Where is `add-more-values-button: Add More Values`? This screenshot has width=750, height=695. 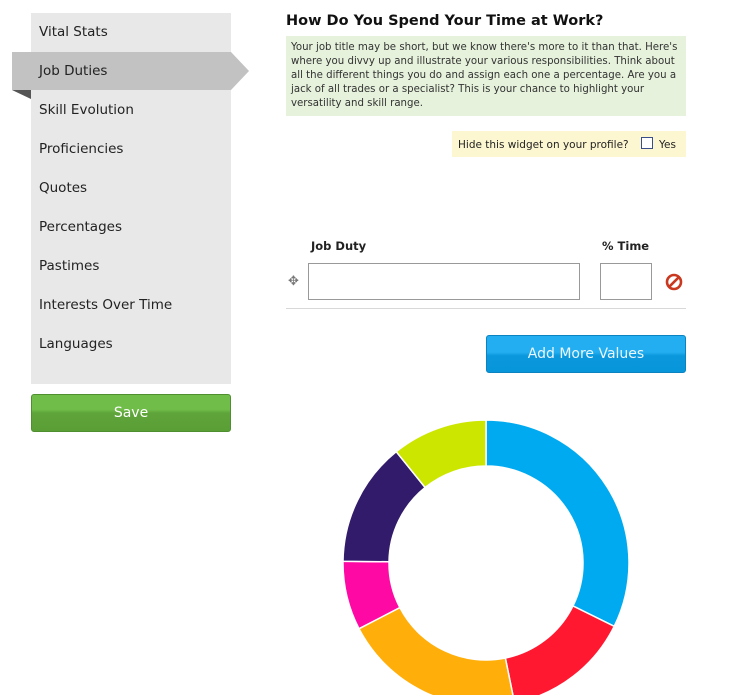
add-more-values-button: Add More Values is located at coordinates (586, 354).